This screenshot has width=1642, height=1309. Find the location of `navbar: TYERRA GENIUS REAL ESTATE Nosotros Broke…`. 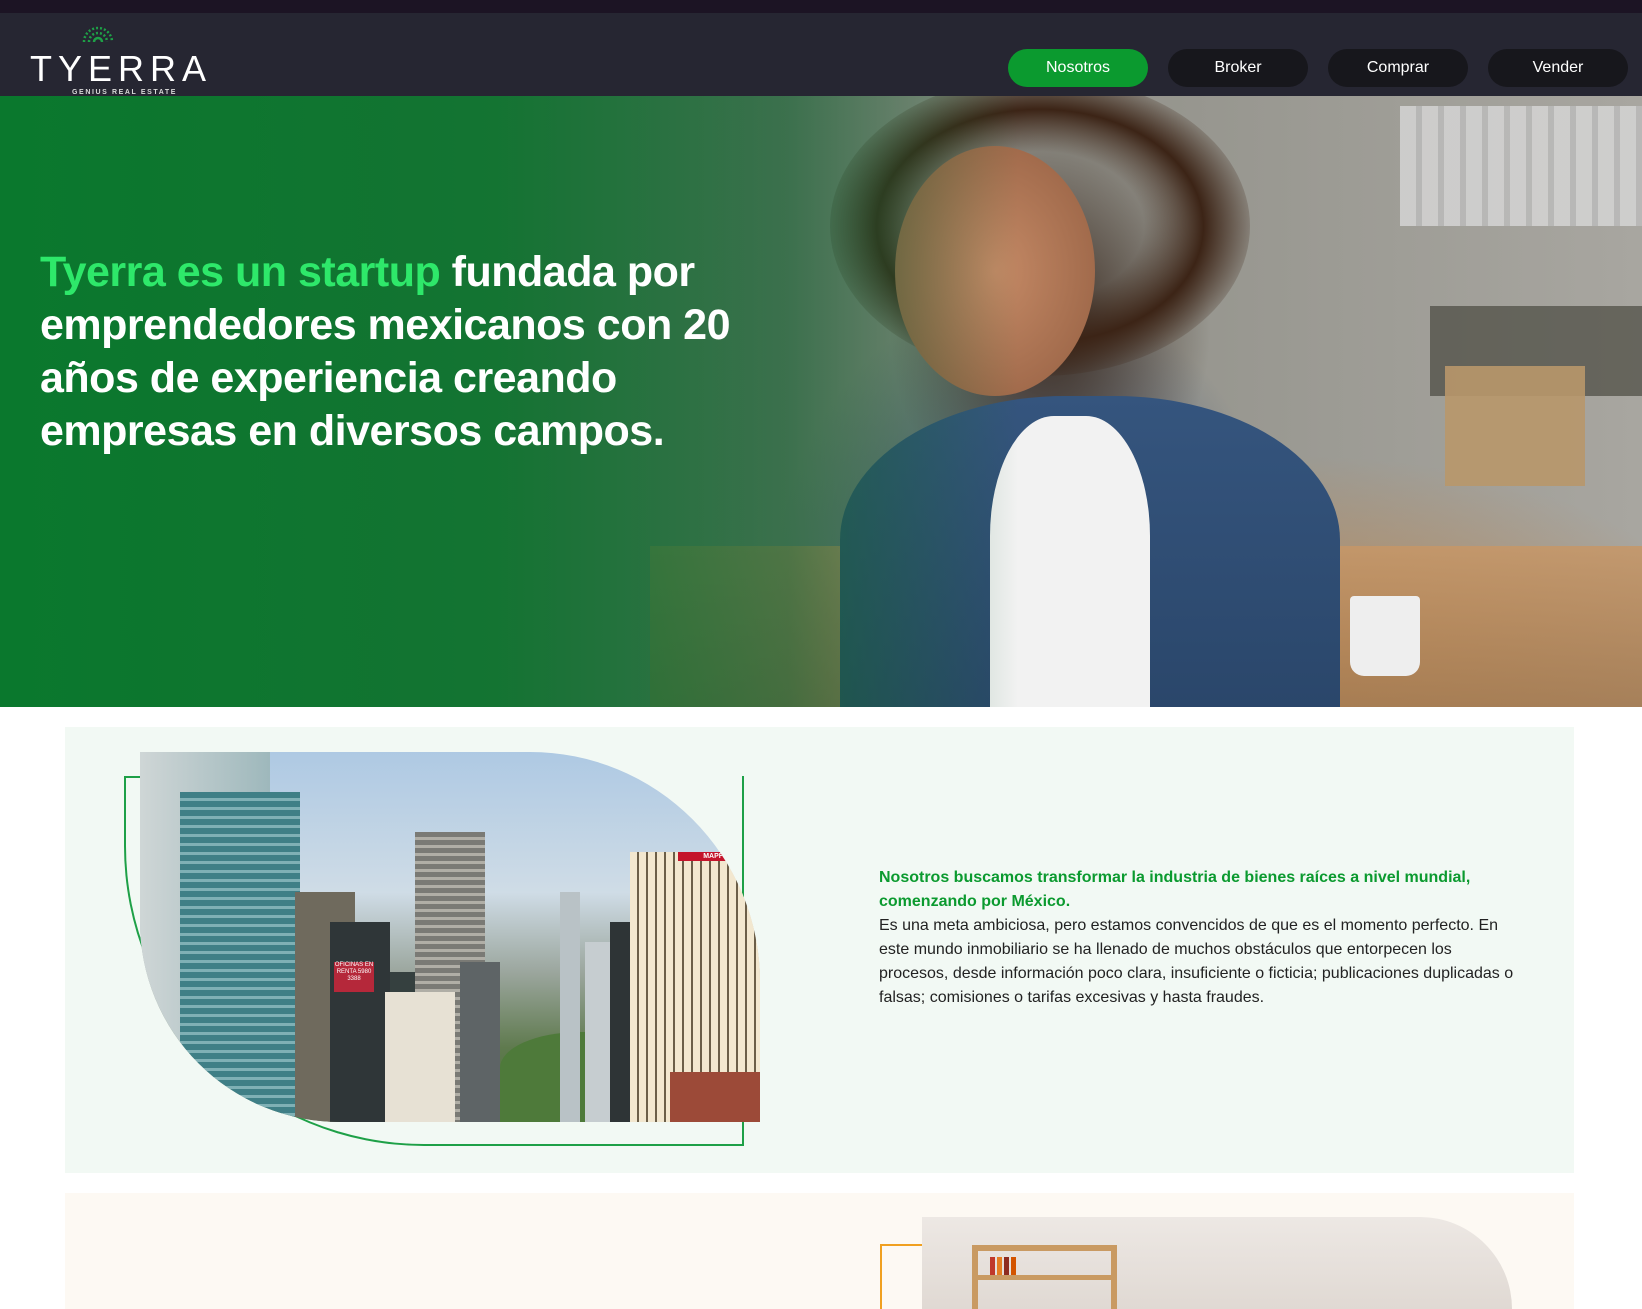

navbar: TYERRA GENIUS REAL ESTATE Nosotros Broke… is located at coordinates (821, 54).